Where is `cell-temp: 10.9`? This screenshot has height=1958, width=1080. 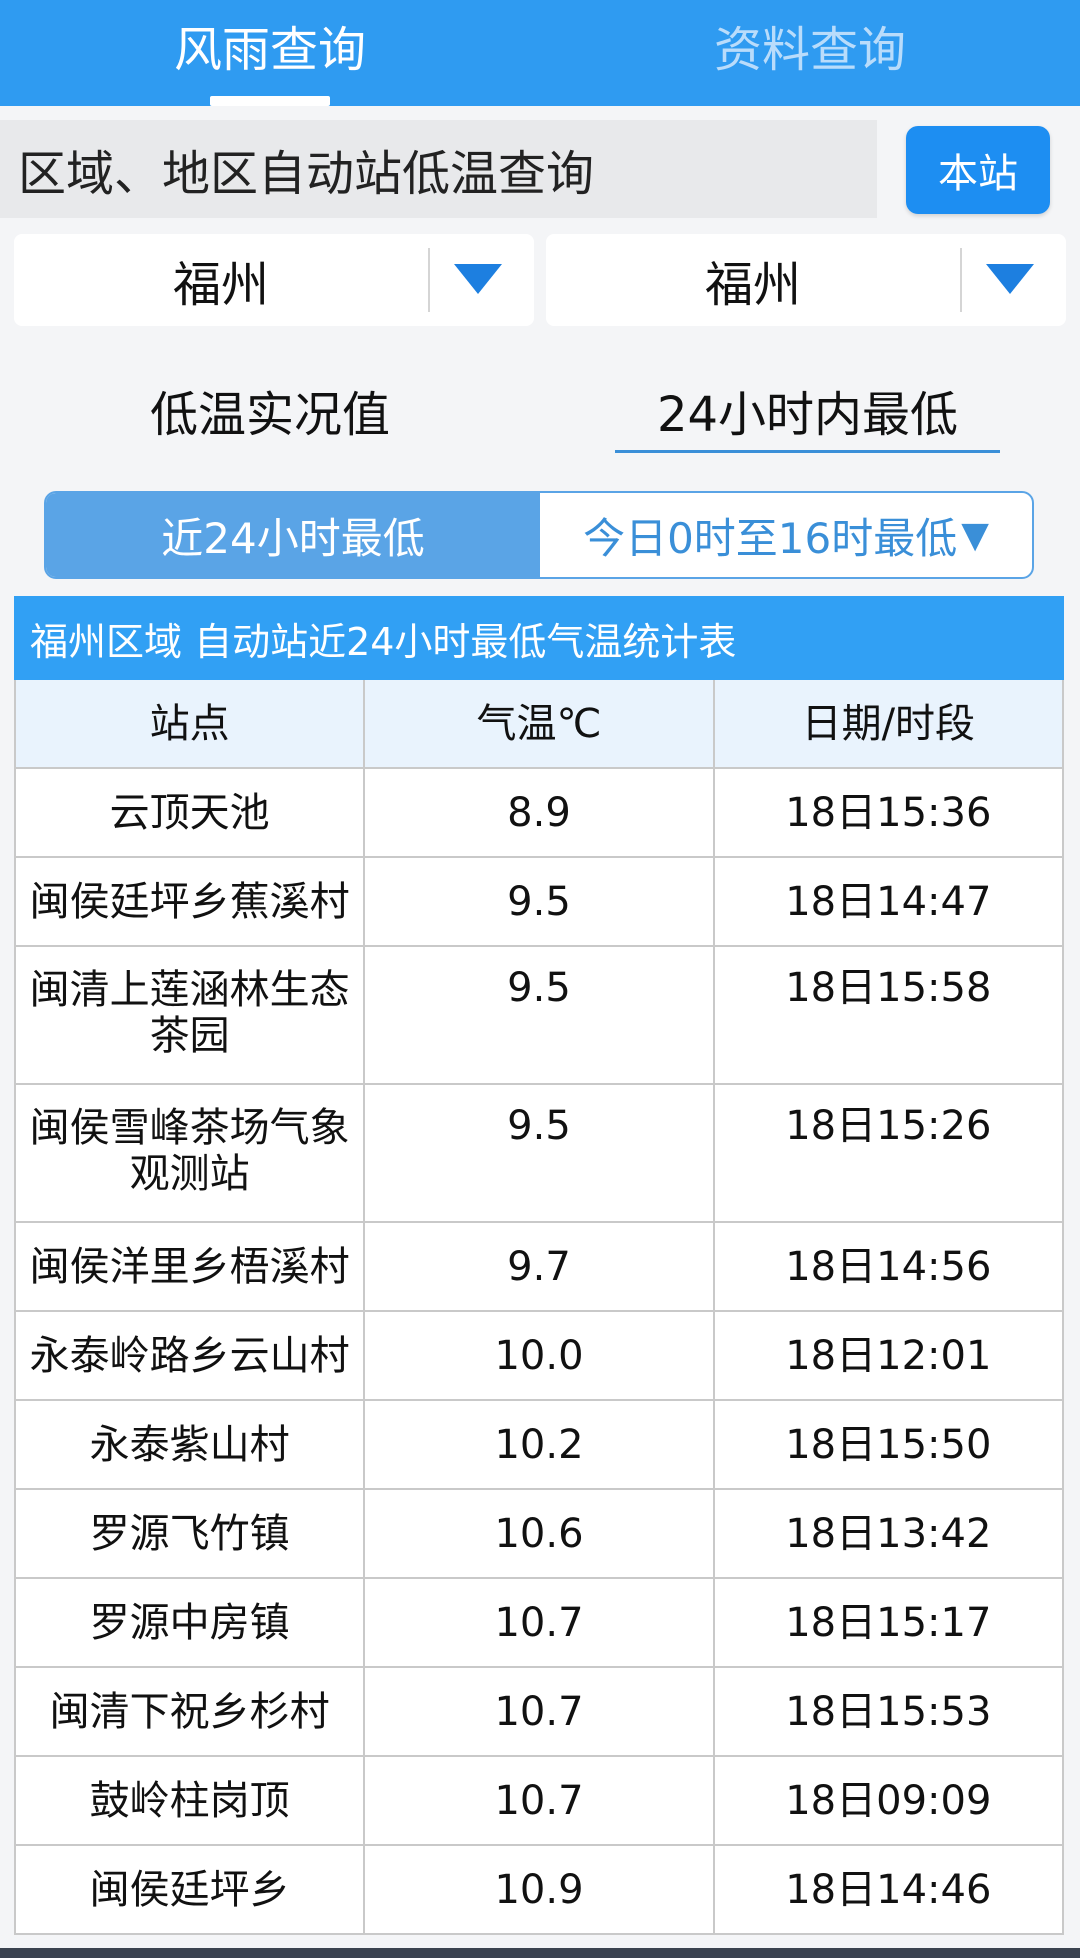
cell-temp: 10.9 is located at coordinates (540, 1889).